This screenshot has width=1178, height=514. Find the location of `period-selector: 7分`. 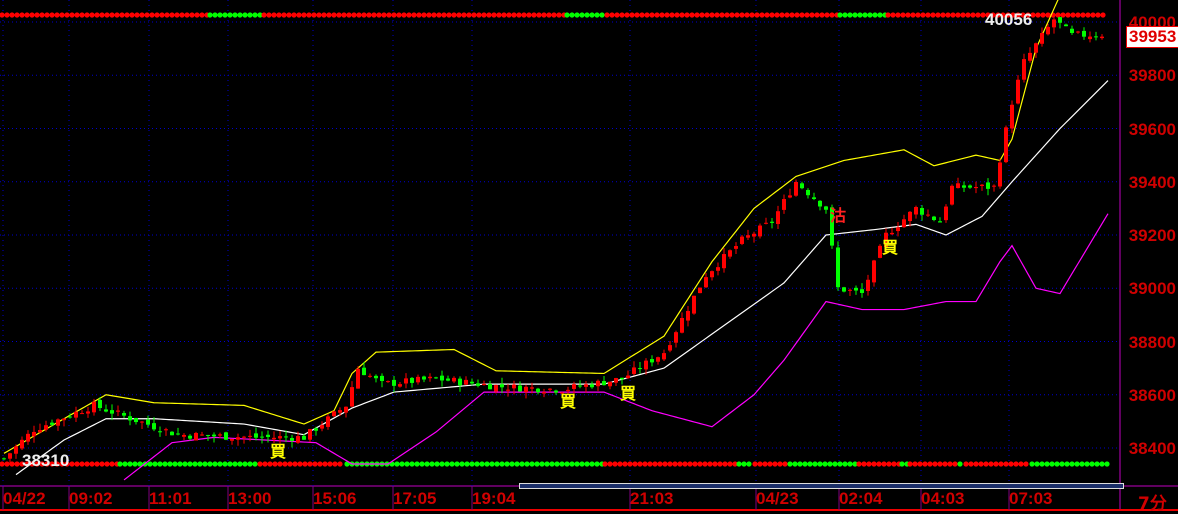

period-selector: 7分 is located at coordinates (1152, 501).